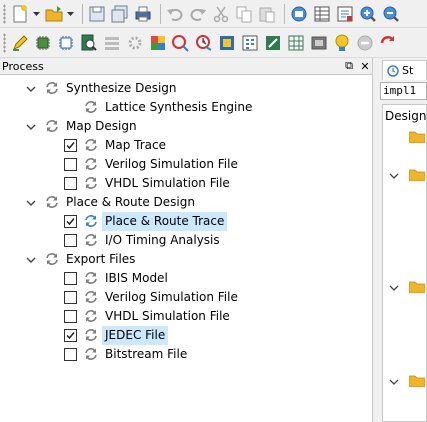  I want to click on process-item-label: Bitstream File, so click(146, 354).